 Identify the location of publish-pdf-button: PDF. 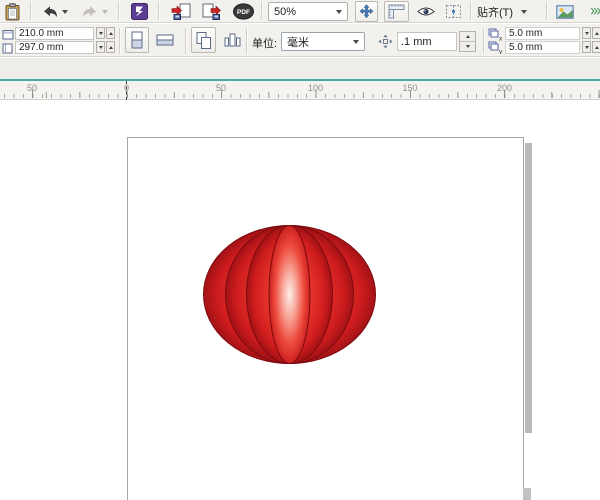
(243, 11).